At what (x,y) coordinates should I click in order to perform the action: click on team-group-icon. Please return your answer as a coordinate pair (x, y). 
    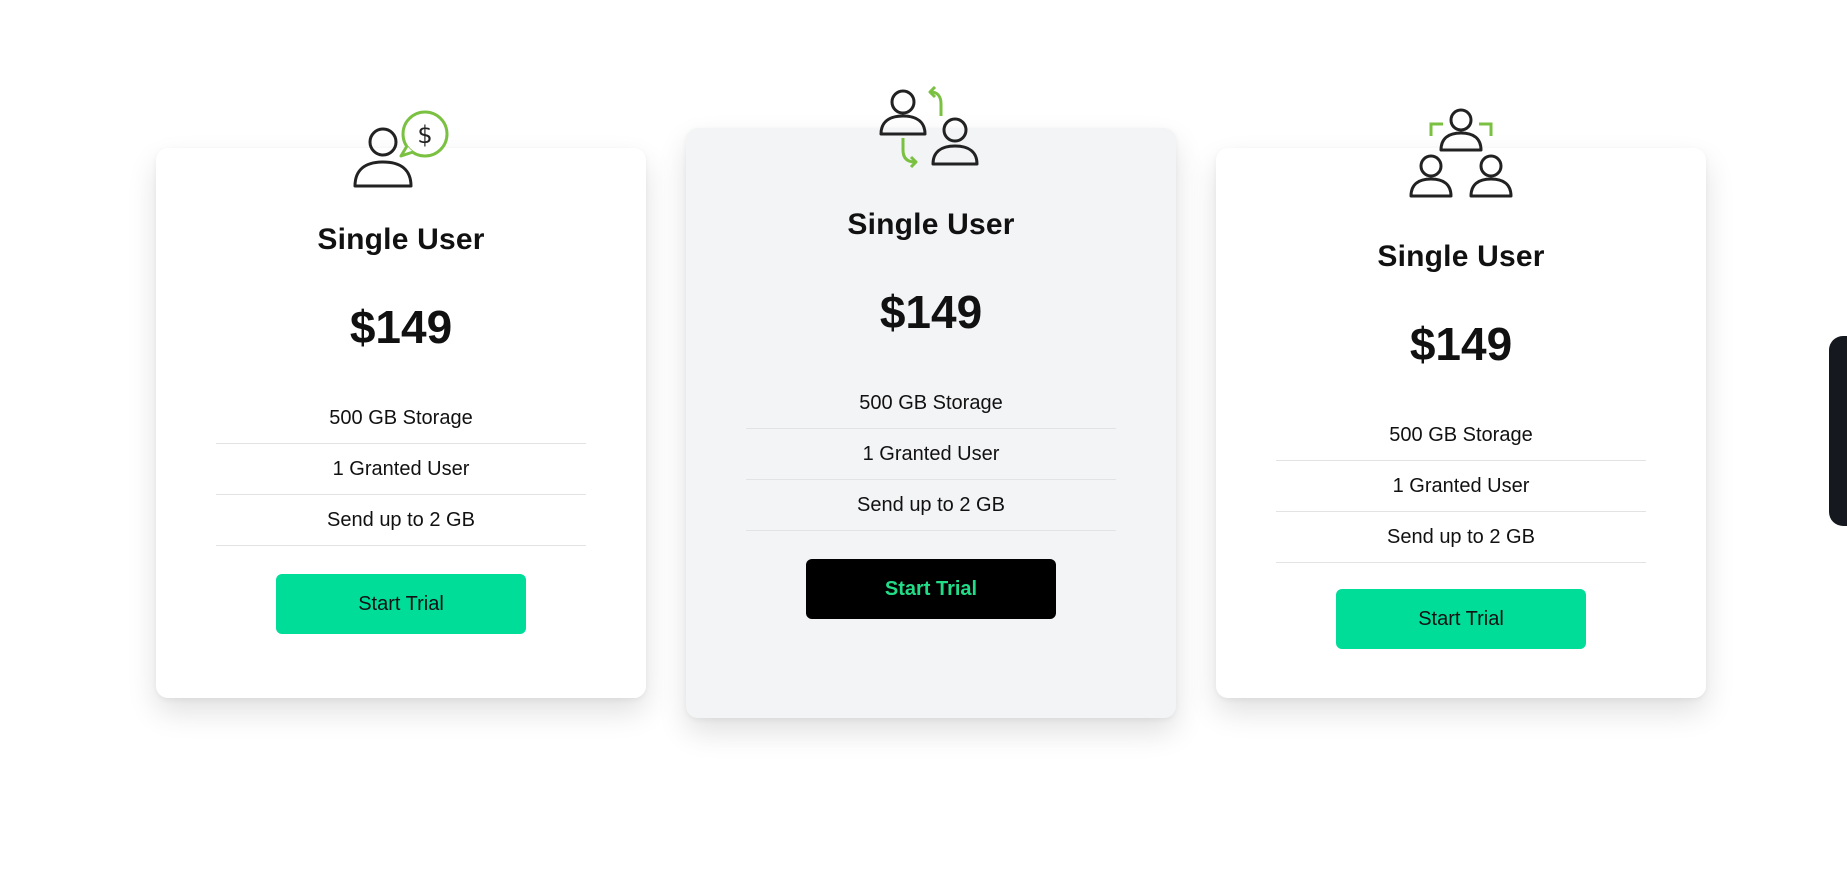
    Looking at the image, I should click on (1461, 154).